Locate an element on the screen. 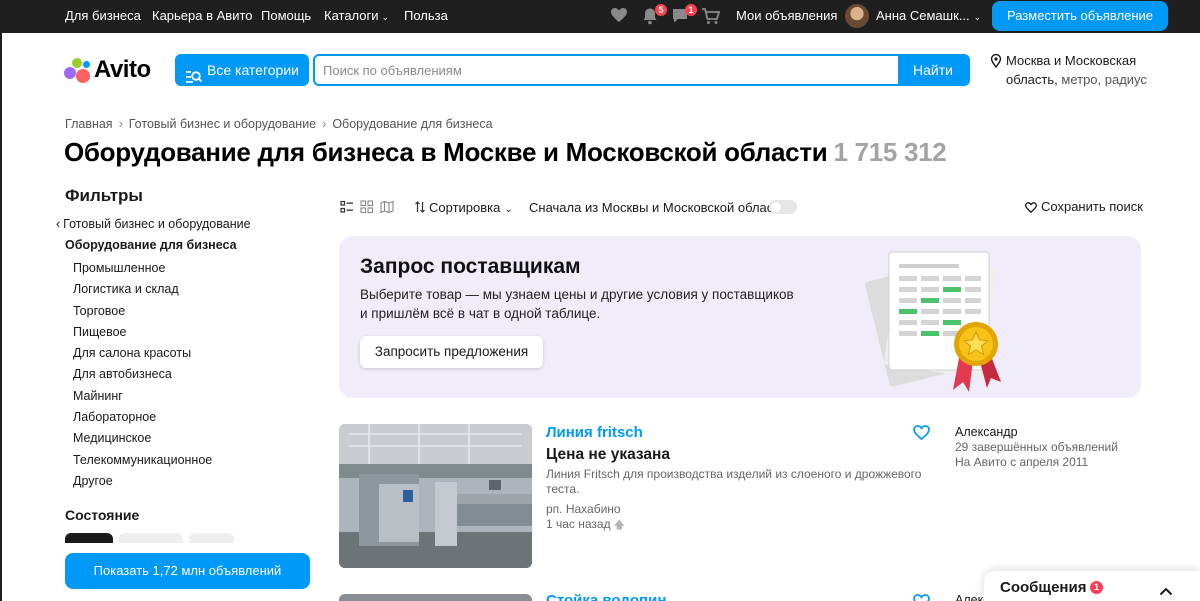 The height and width of the screenshot is (601, 1200). filters-heading: Фильтры is located at coordinates (104, 195).